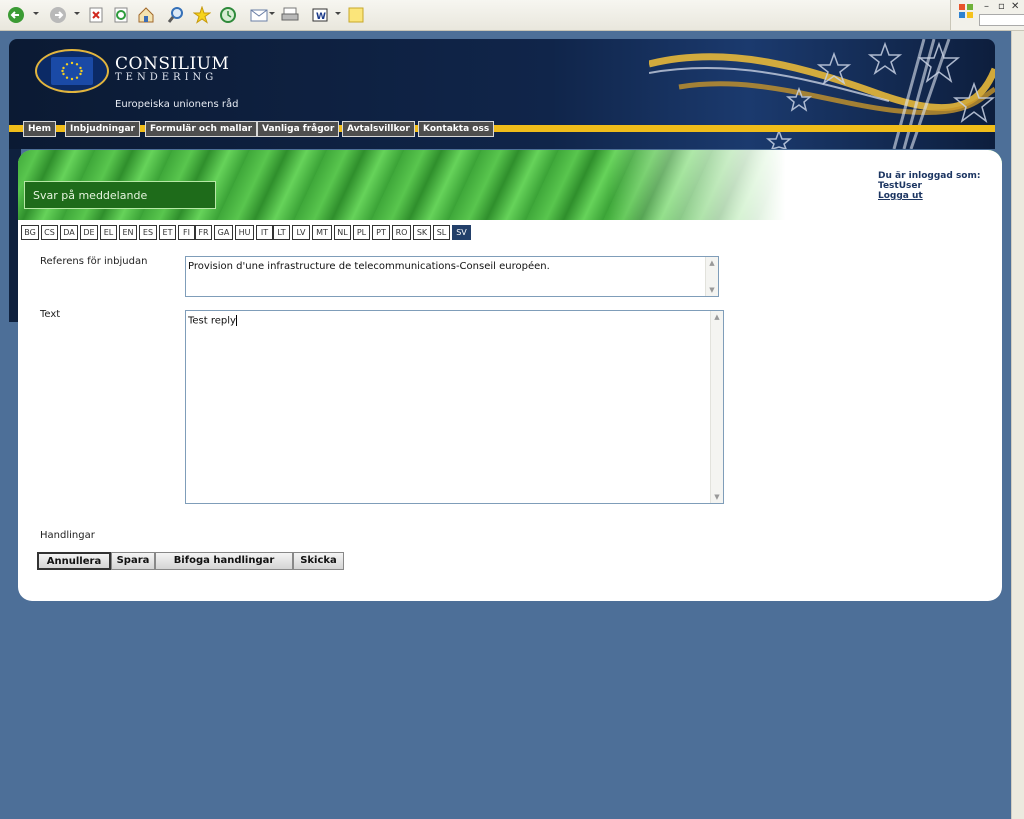  What do you see at coordinates (1017, 425) in the screenshot?
I see `window-scrollbar` at bounding box center [1017, 425].